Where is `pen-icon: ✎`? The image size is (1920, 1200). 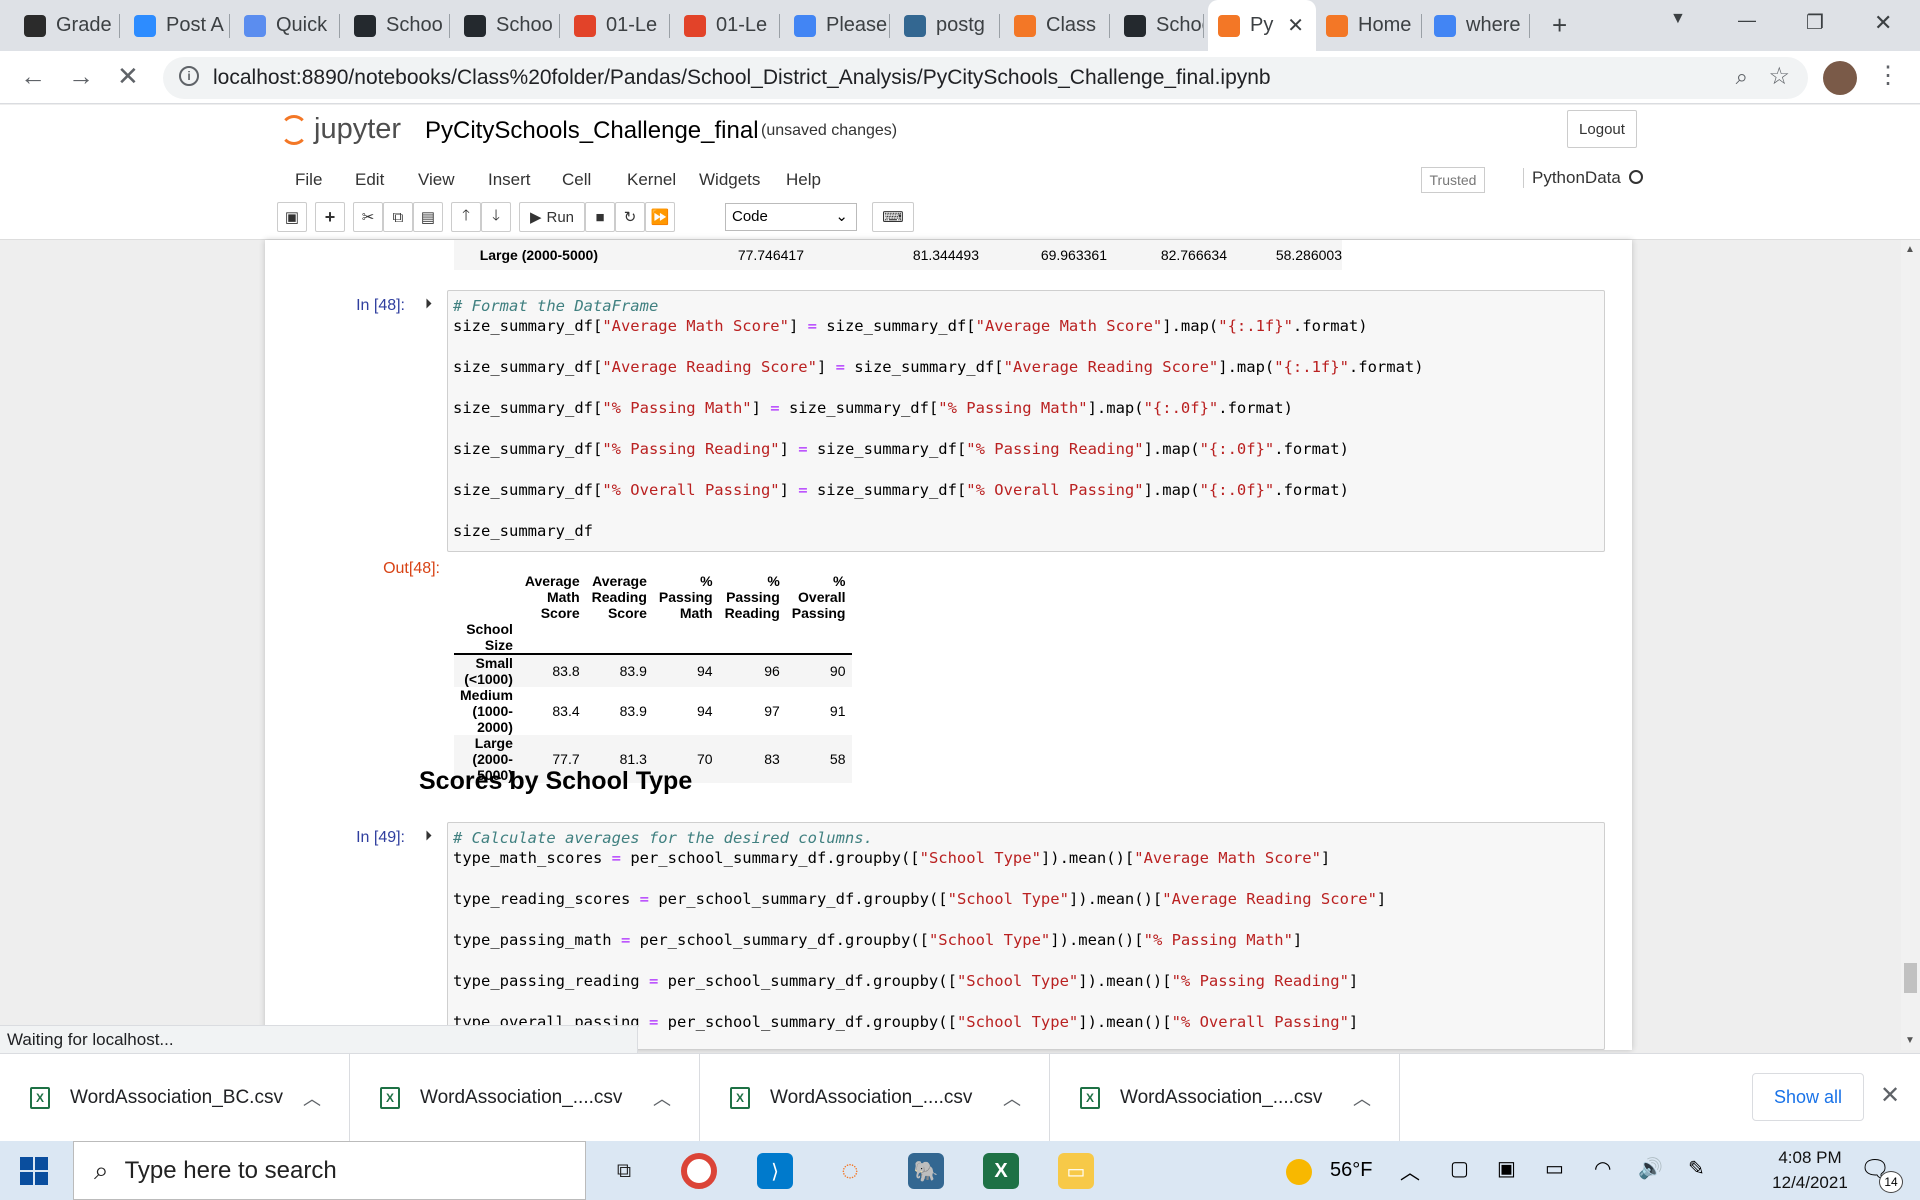 pen-icon: ✎ is located at coordinates (1696, 1168).